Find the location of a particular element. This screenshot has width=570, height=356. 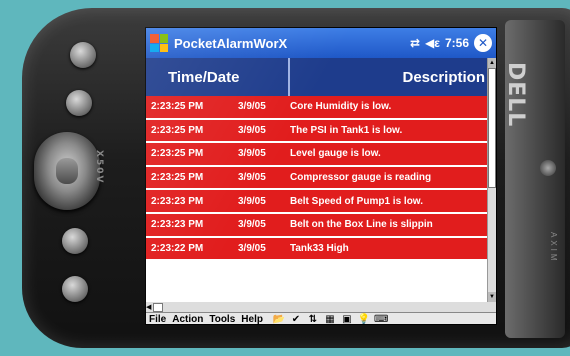

volume-icon: ◀ε is located at coordinates (432, 43).